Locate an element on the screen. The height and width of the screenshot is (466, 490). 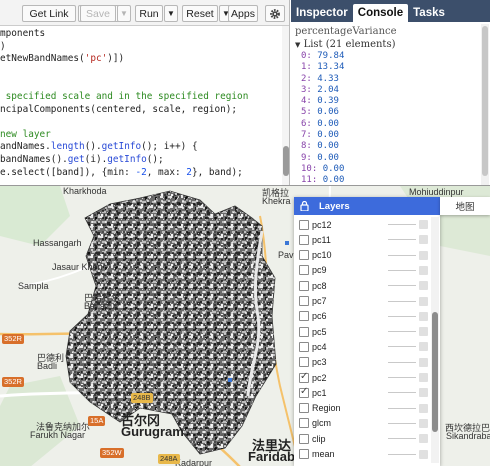
tab-console: Console is located at coordinates (380, 13).